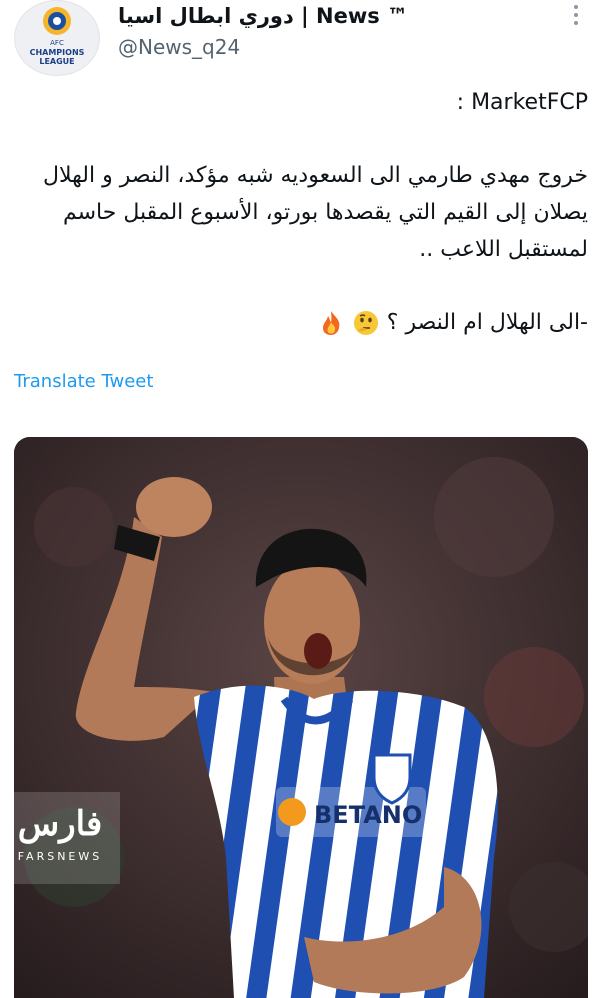 The height and width of the screenshot is (998, 602). I want to click on tweet-source-line: MarketFCP :, so click(522, 102).